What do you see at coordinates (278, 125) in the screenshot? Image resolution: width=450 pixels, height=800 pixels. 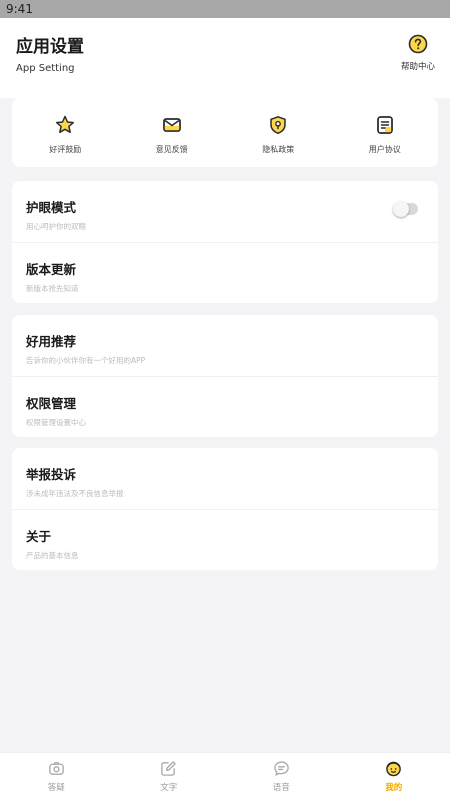 I see `shield-icon` at bounding box center [278, 125].